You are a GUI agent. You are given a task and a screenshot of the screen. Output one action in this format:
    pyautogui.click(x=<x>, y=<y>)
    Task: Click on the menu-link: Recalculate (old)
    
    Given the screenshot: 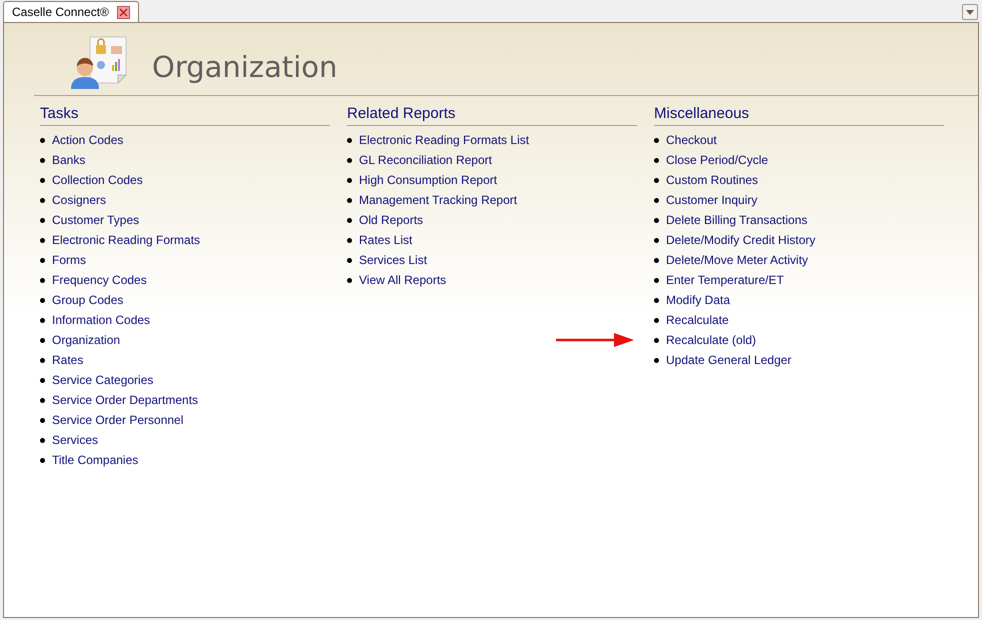 What is the action you would take?
    pyautogui.click(x=711, y=340)
    